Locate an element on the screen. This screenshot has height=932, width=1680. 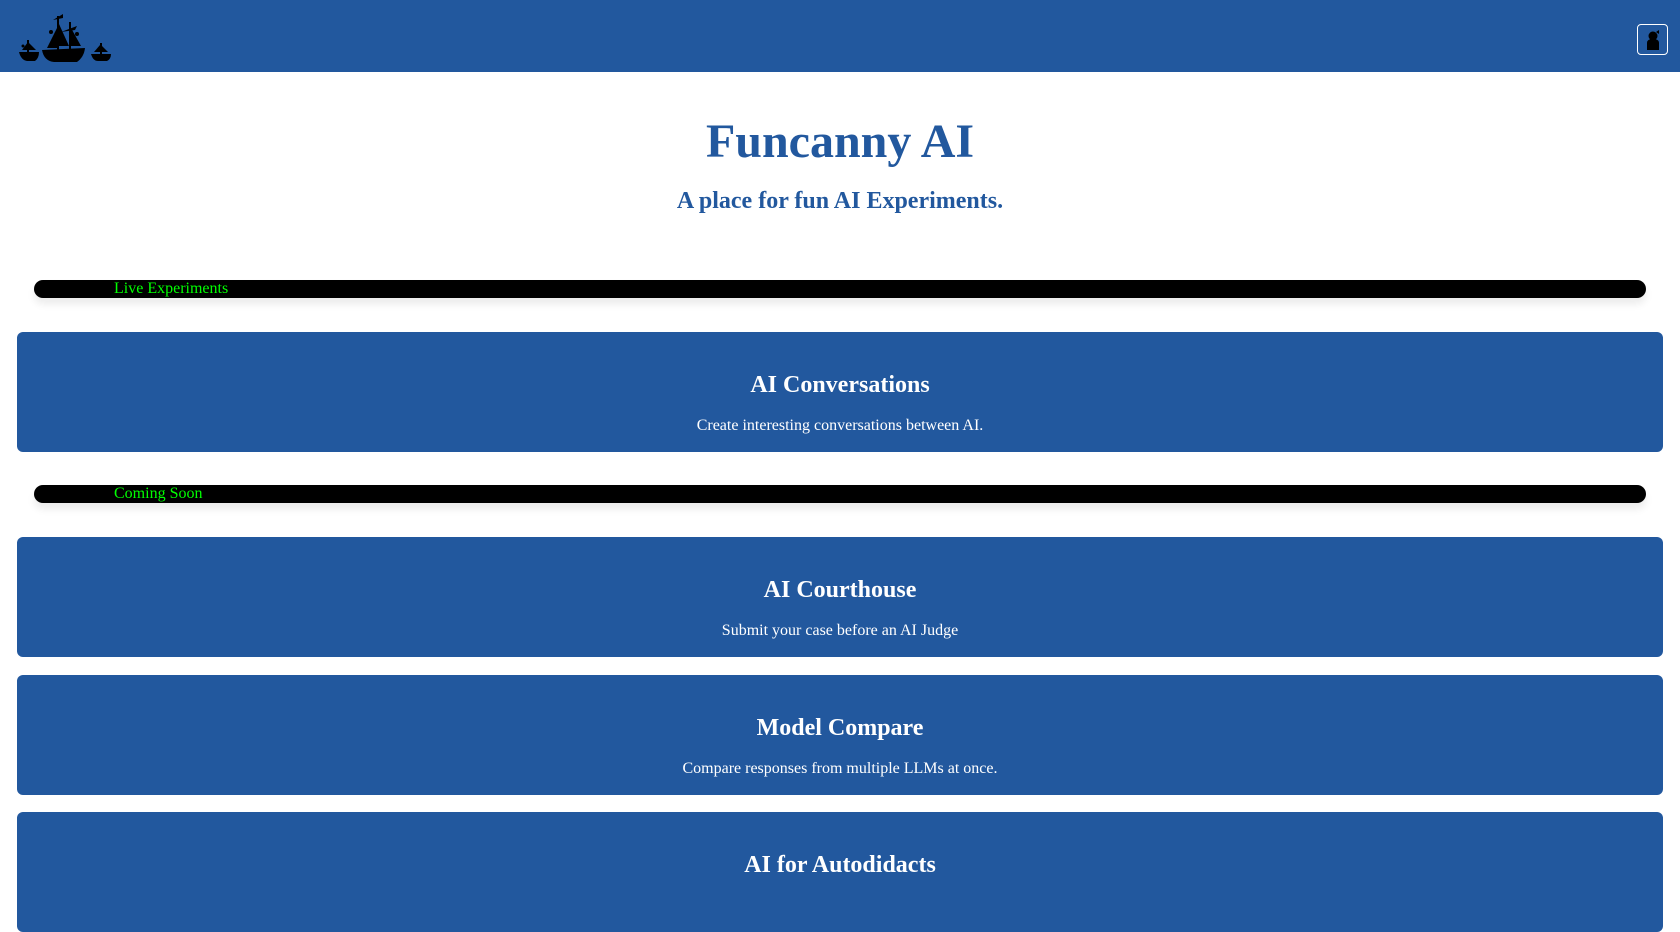
card-title: AI Conversations is located at coordinates (840, 385).